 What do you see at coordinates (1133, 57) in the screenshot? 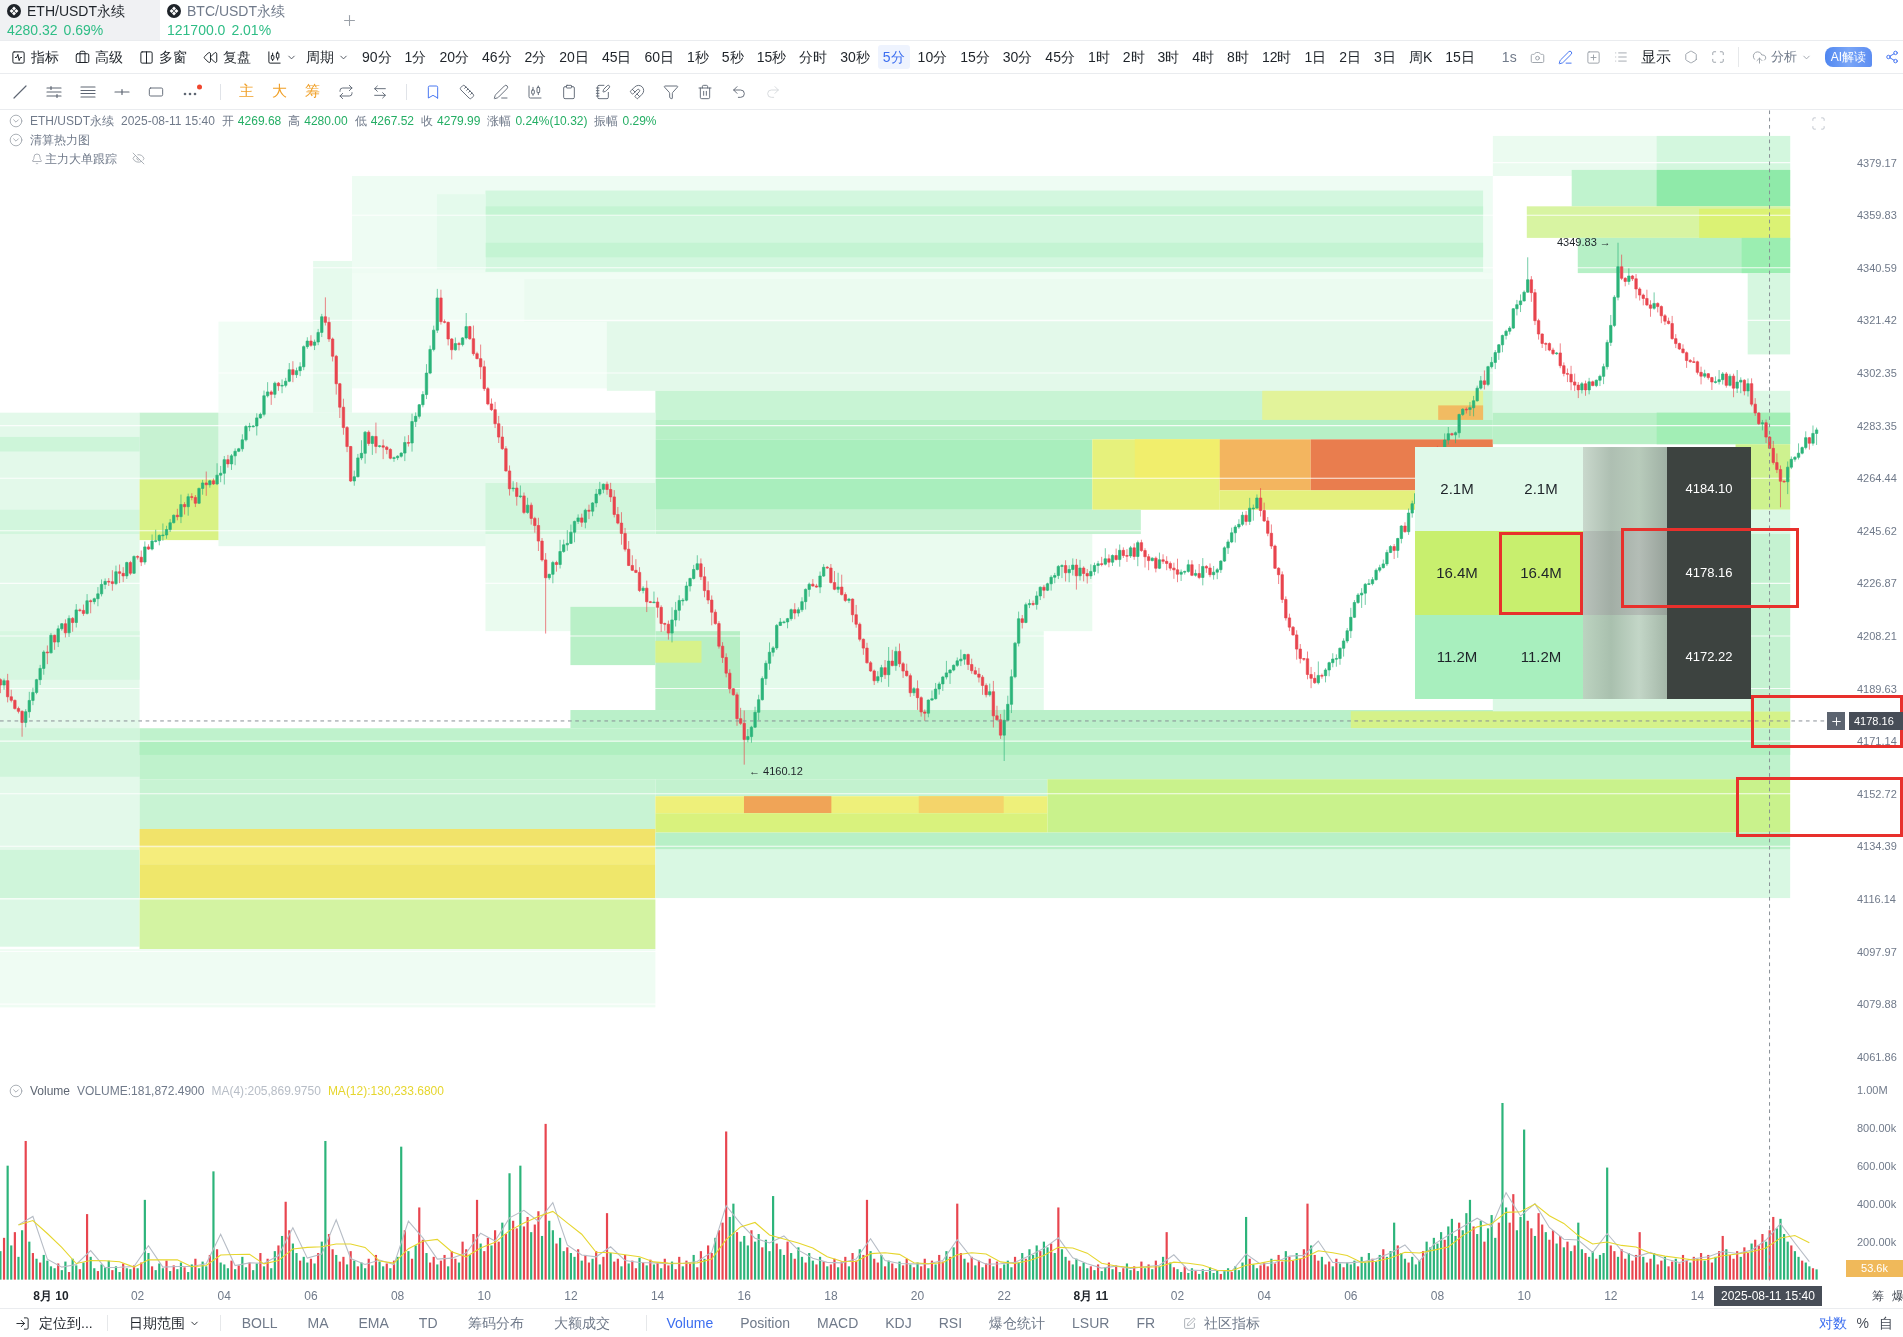
I see `interval-tab: 2时` at bounding box center [1133, 57].